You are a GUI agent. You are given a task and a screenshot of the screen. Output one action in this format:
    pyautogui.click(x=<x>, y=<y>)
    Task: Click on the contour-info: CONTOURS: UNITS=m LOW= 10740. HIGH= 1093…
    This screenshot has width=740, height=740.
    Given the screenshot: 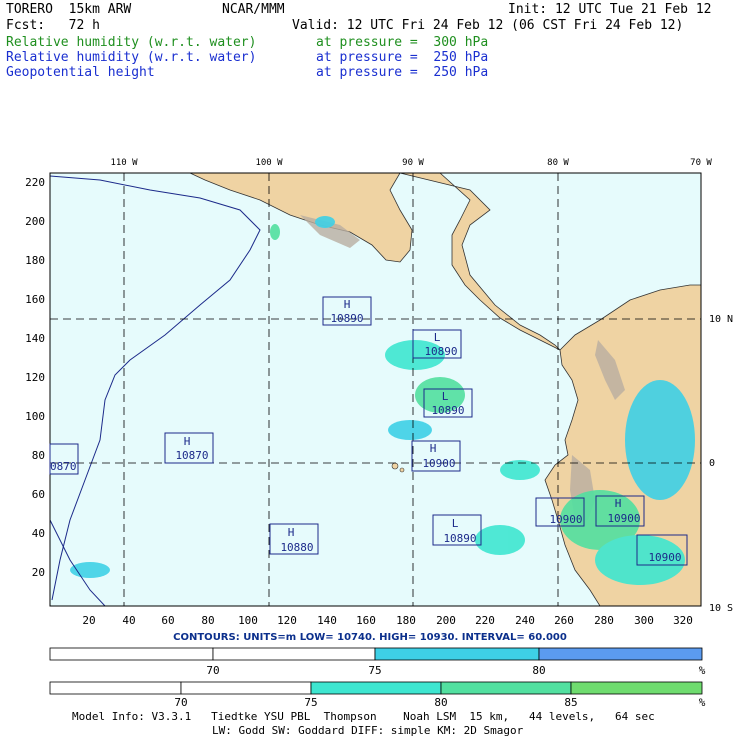 What is the action you would take?
    pyautogui.click(x=370, y=637)
    